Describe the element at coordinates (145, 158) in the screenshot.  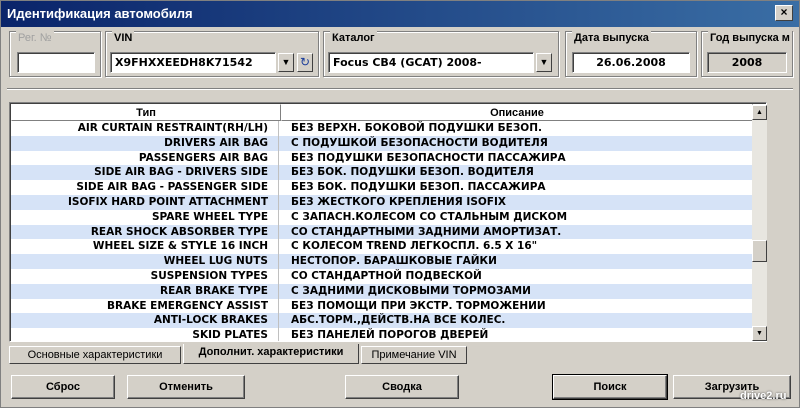
I see `cell-type: PASSENGERS AIR BAG` at that location.